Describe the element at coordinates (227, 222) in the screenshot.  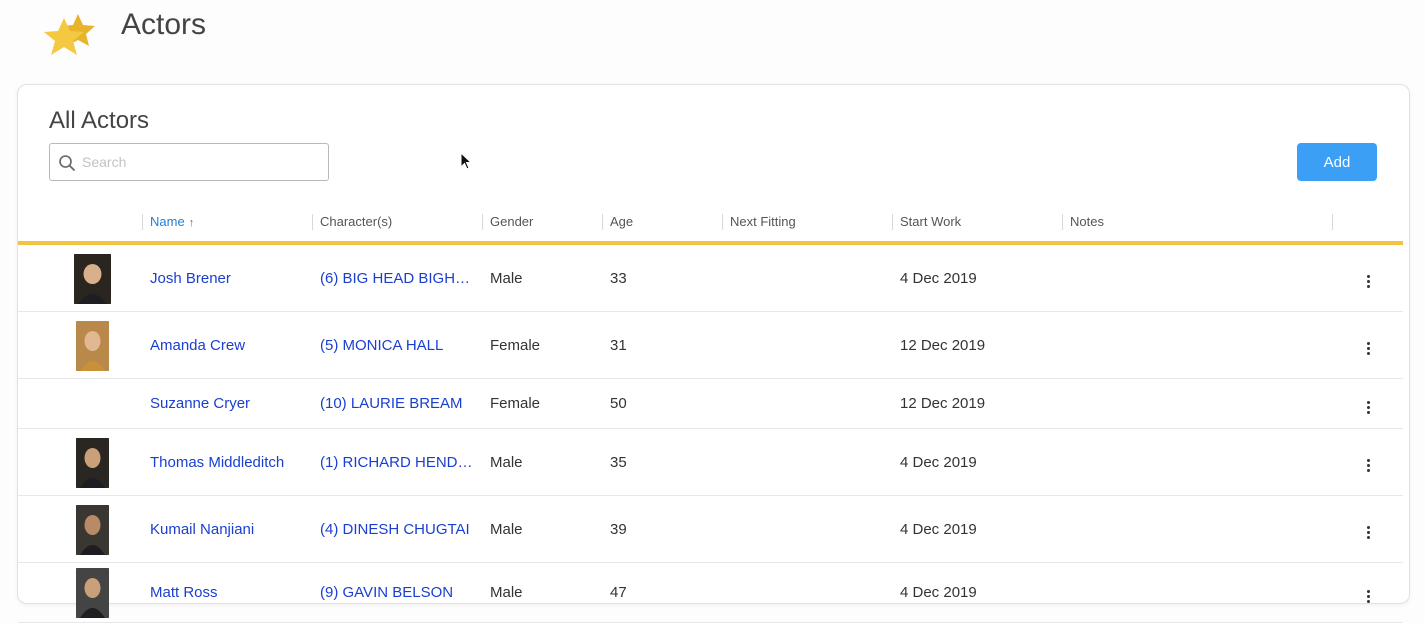
I see `column-header-name: Name ↑` at that location.